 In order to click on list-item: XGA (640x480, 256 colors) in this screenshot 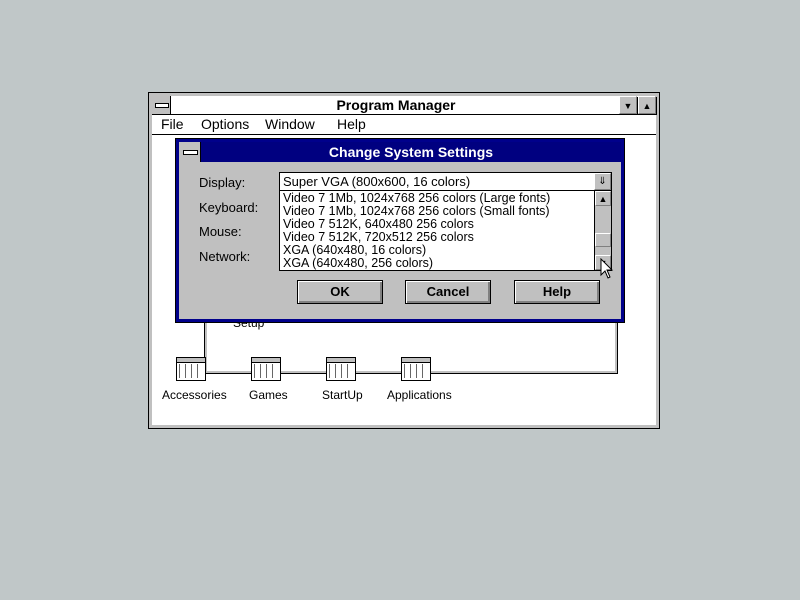, I will do `click(358, 263)`.